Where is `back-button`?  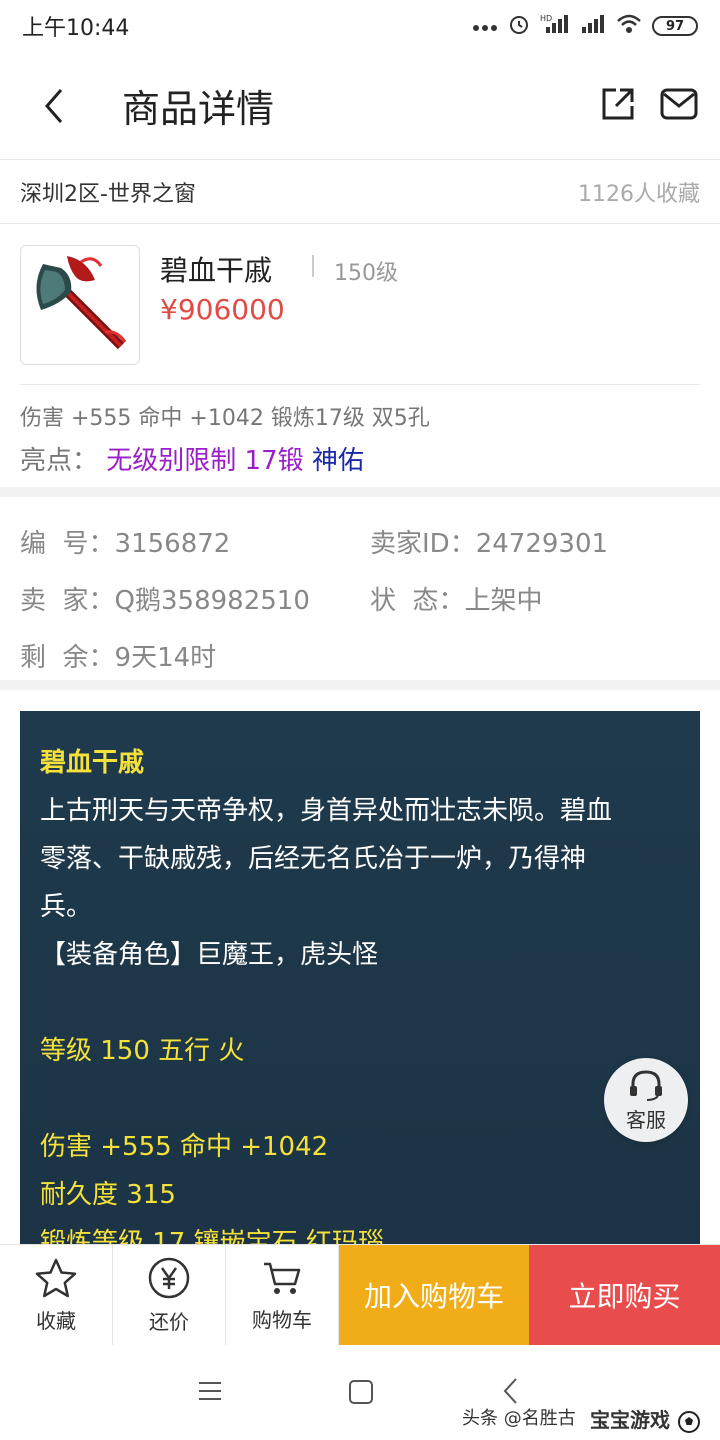
back-button is located at coordinates (54, 106).